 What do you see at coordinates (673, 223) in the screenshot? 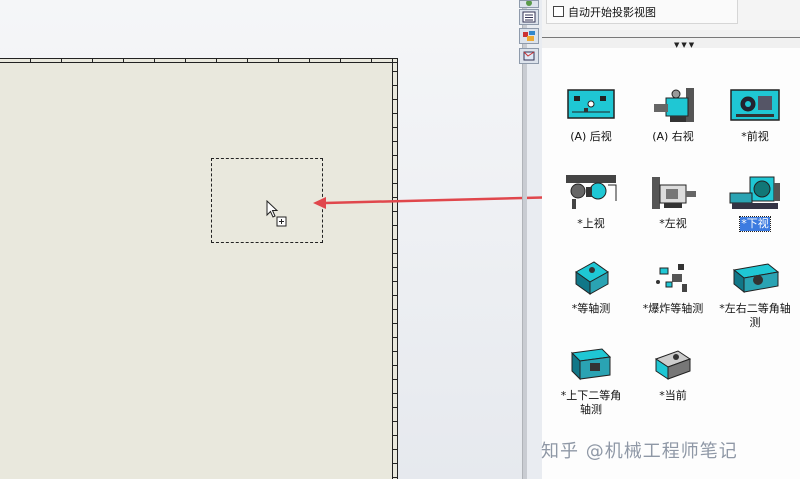
I see `view-label: *左视` at bounding box center [673, 223].